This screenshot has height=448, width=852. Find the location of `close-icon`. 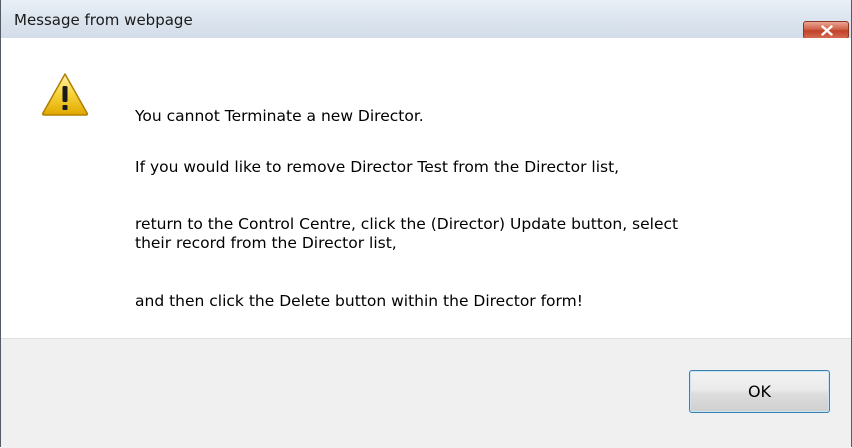

close-icon is located at coordinates (827, 30).